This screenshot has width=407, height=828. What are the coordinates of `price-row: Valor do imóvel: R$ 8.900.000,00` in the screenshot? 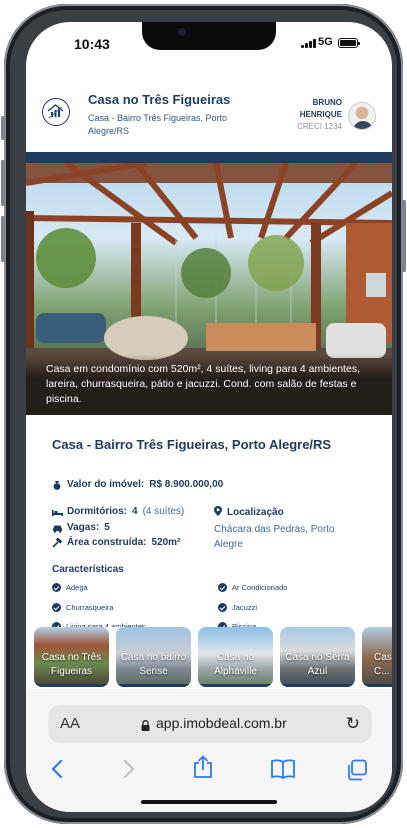 It's located at (137, 484).